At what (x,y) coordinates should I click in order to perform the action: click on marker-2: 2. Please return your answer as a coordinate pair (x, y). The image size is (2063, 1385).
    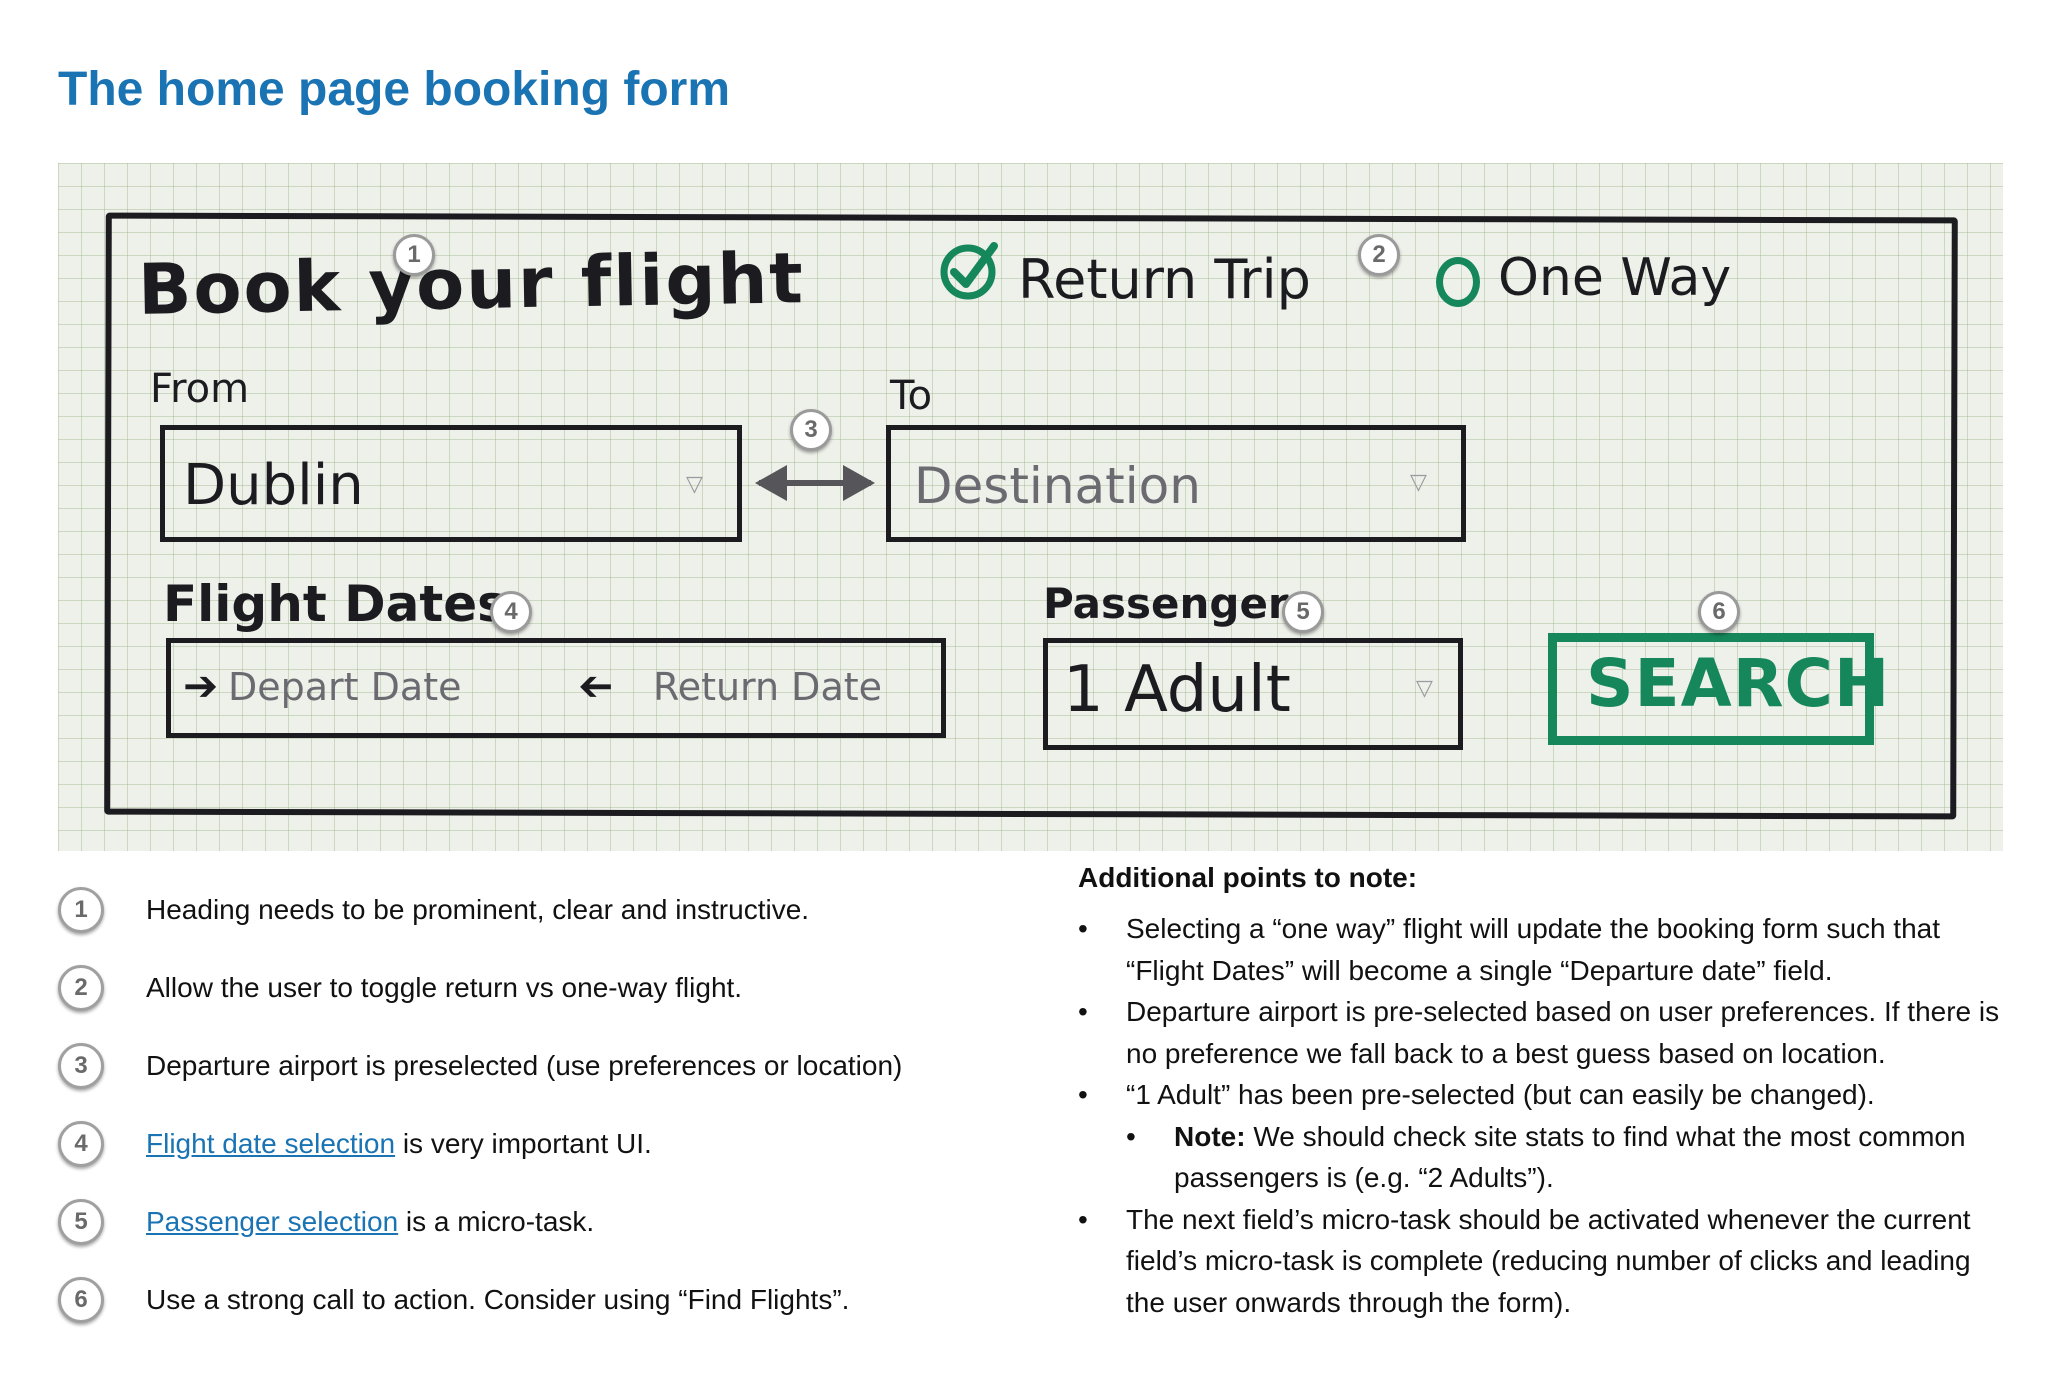
    Looking at the image, I should click on (1379, 255).